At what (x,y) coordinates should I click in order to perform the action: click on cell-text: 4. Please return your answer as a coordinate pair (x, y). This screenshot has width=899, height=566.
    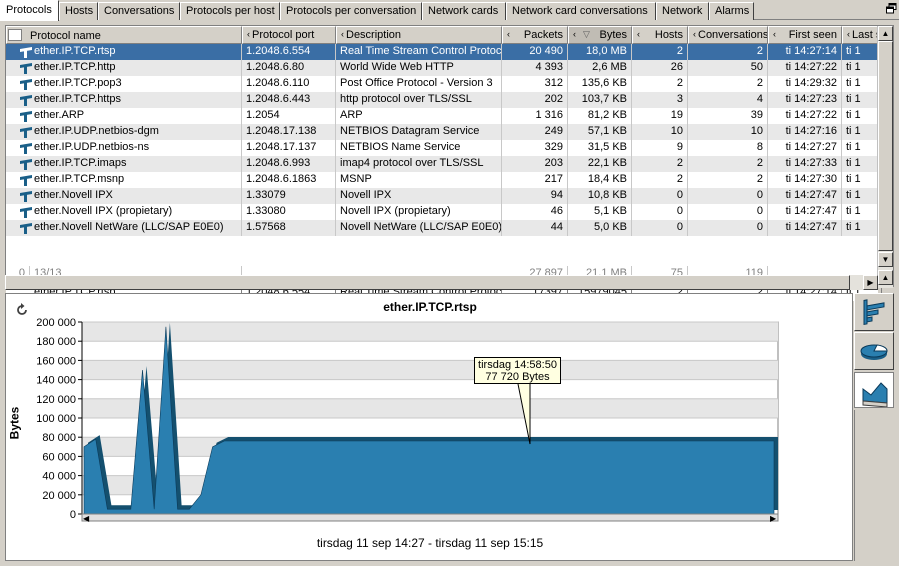
    Looking at the image, I should click on (759, 99).